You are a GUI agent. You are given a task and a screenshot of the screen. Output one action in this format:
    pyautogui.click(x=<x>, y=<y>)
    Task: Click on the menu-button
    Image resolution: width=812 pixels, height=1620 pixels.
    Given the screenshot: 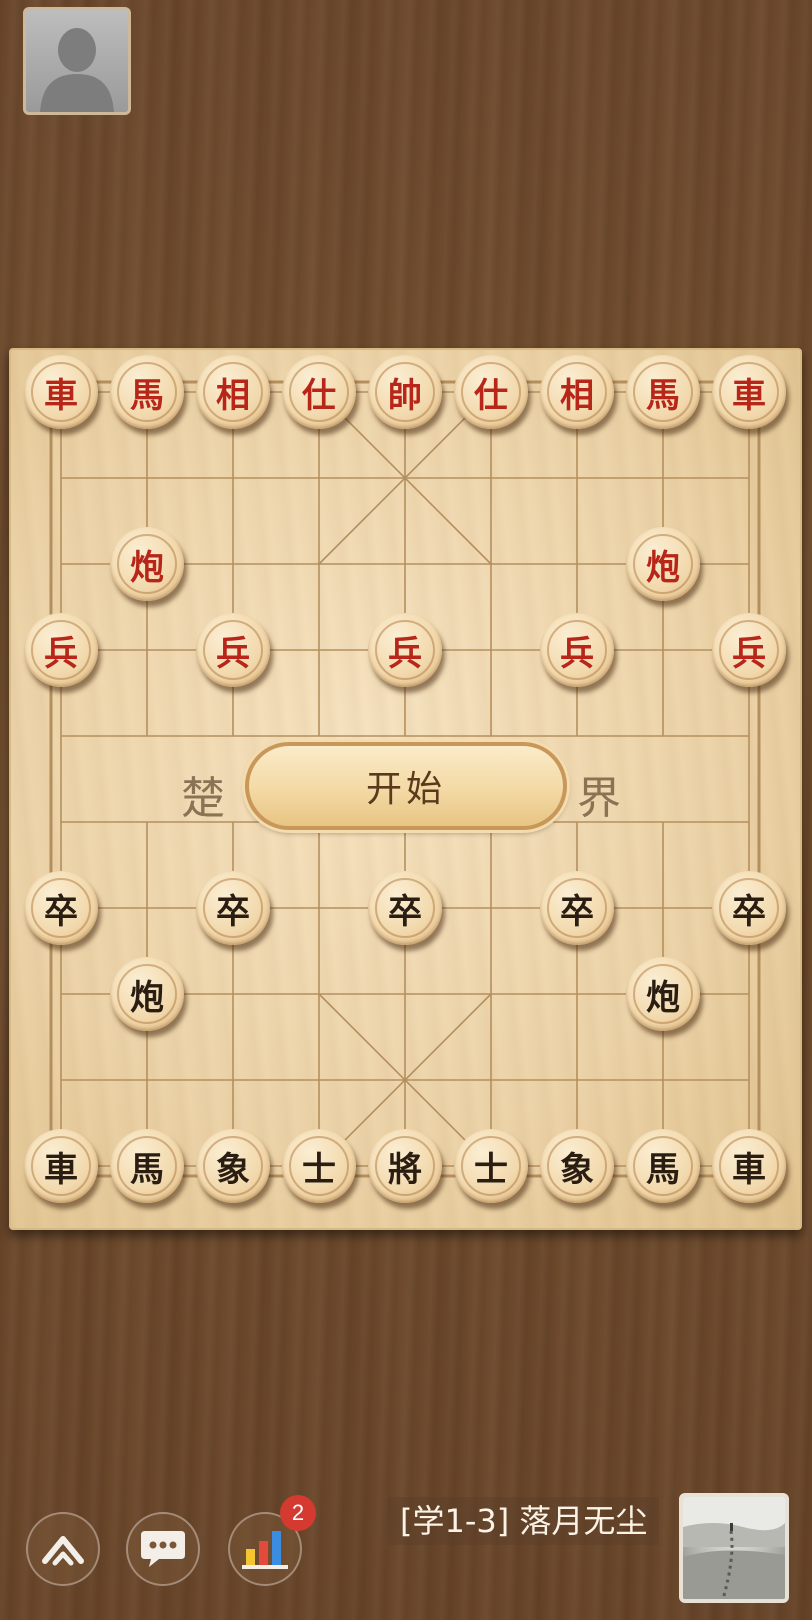 What is the action you would take?
    pyautogui.click(x=63, y=1549)
    